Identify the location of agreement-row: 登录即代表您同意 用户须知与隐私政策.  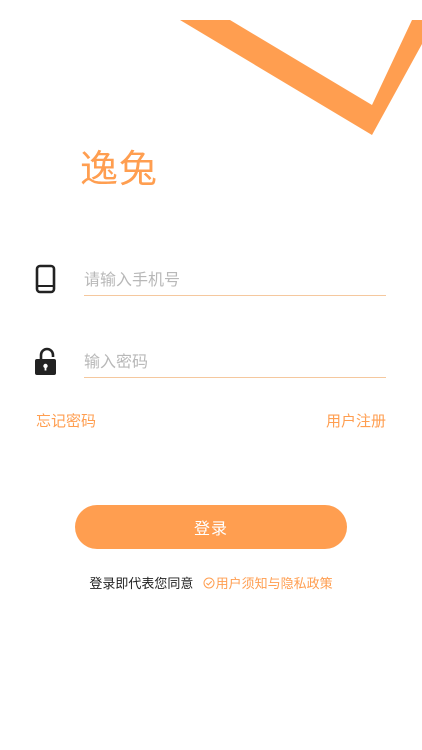
(211, 585).